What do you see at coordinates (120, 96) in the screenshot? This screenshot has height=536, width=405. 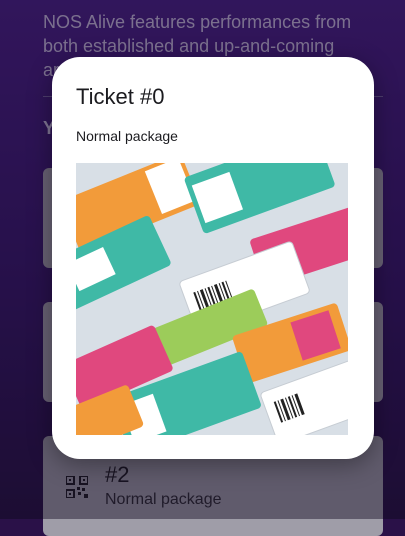 I see `dialog-title: Ticket #0` at bounding box center [120, 96].